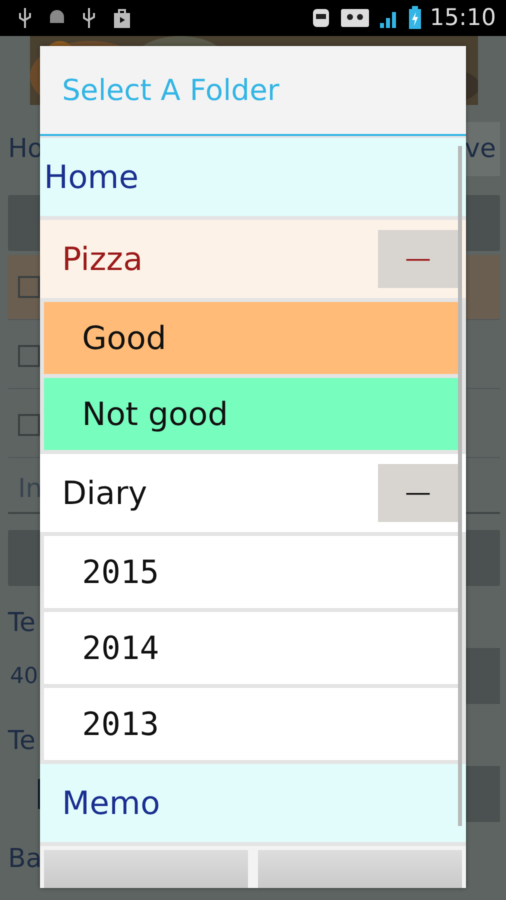 The image size is (506, 900). I want to click on clock-time: 15:10, so click(463, 18).